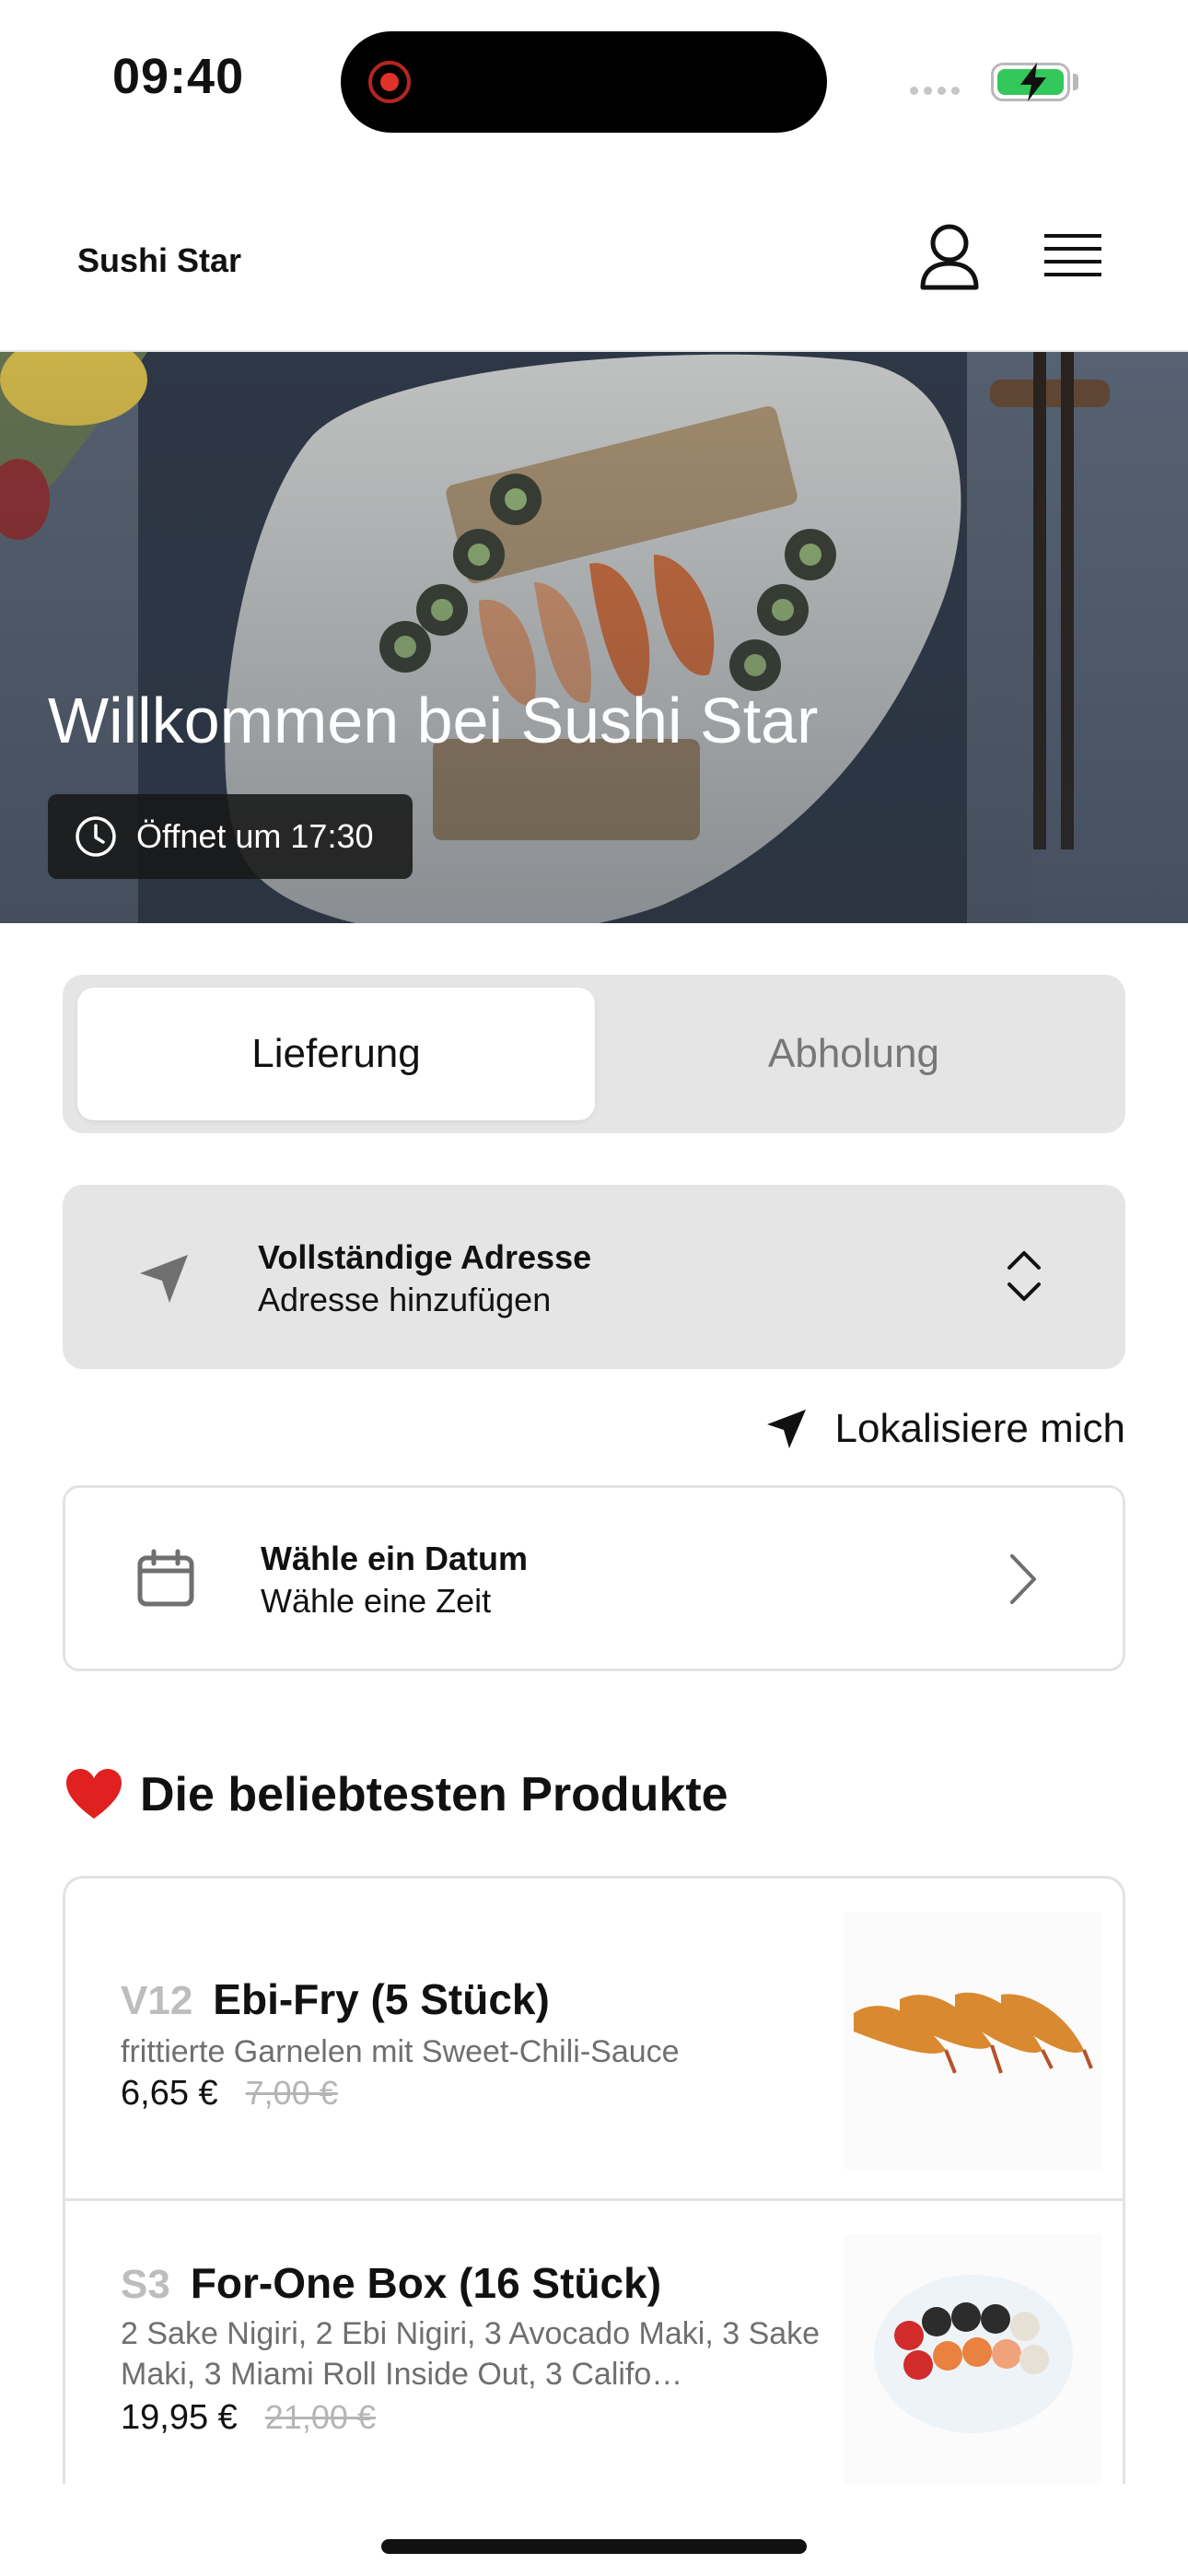 The height and width of the screenshot is (2576, 1188). Describe the element at coordinates (336, 1054) in the screenshot. I see `tab-delivery: Lieferung` at that location.